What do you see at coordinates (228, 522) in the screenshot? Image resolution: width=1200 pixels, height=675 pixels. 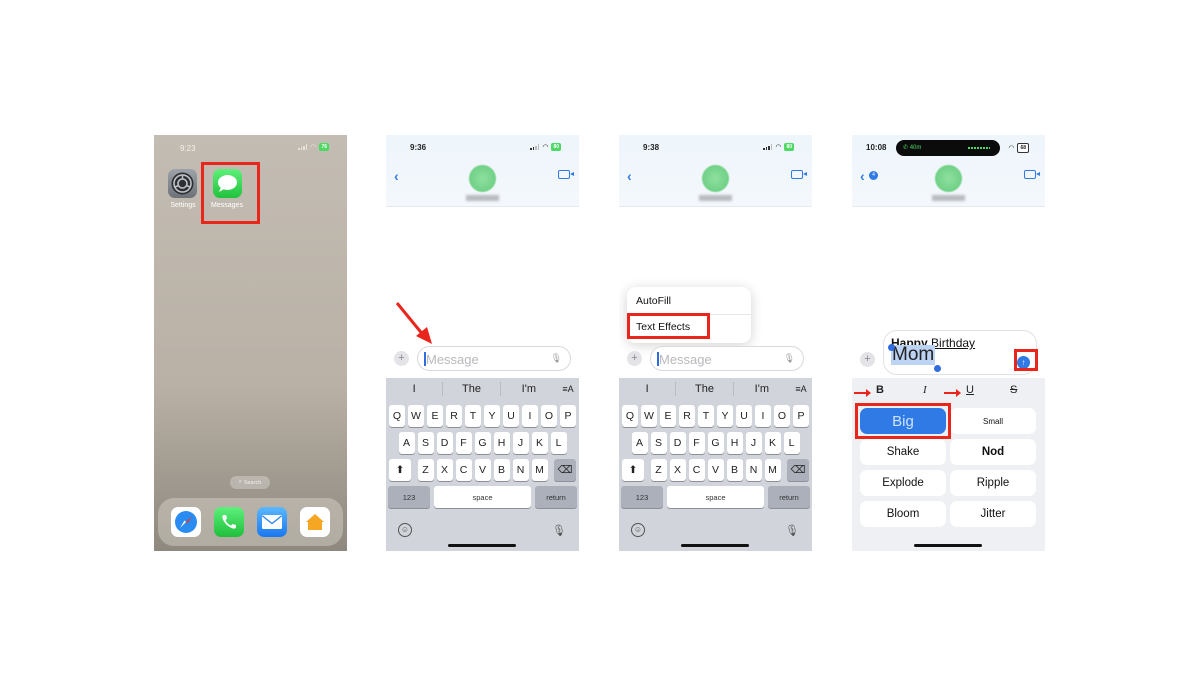 I see `phone-app` at bounding box center [228, 522].